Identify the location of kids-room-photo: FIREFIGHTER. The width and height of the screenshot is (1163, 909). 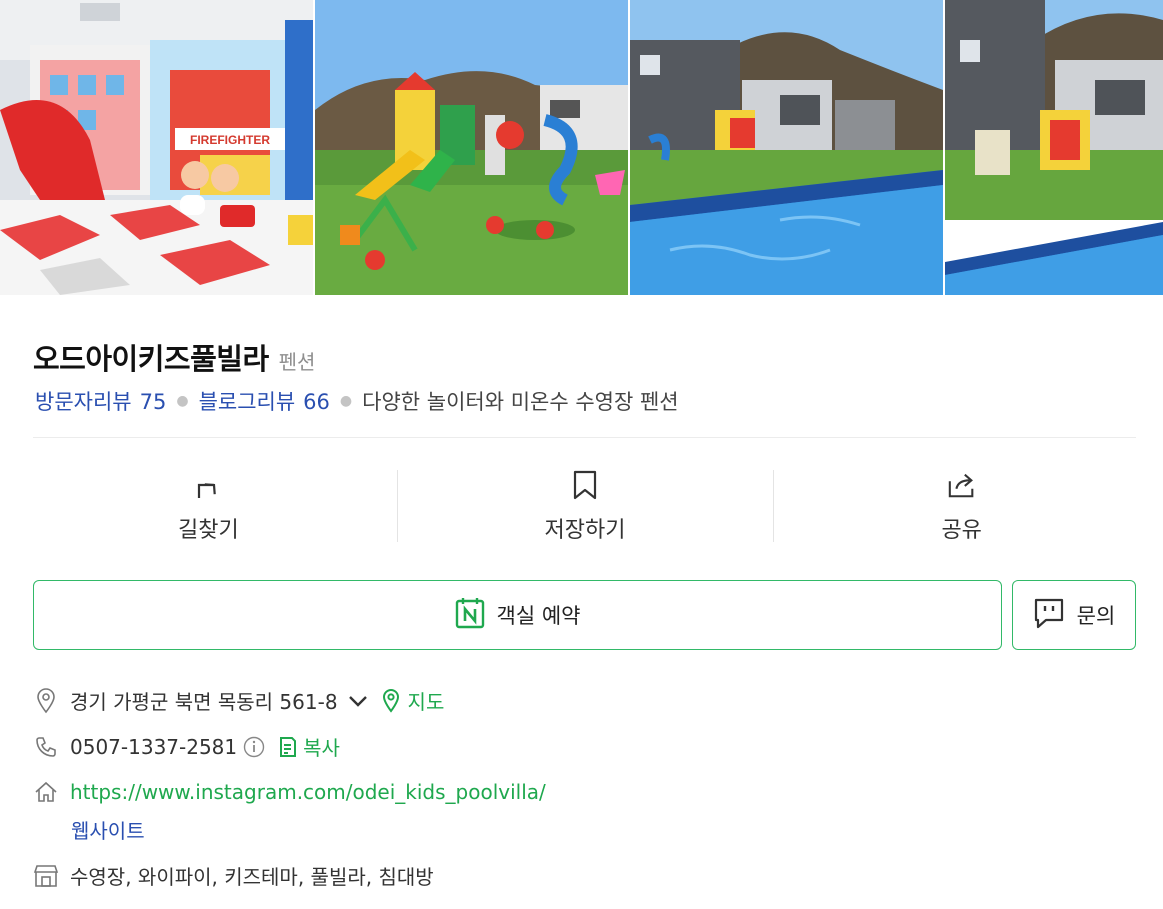
(156, 147).